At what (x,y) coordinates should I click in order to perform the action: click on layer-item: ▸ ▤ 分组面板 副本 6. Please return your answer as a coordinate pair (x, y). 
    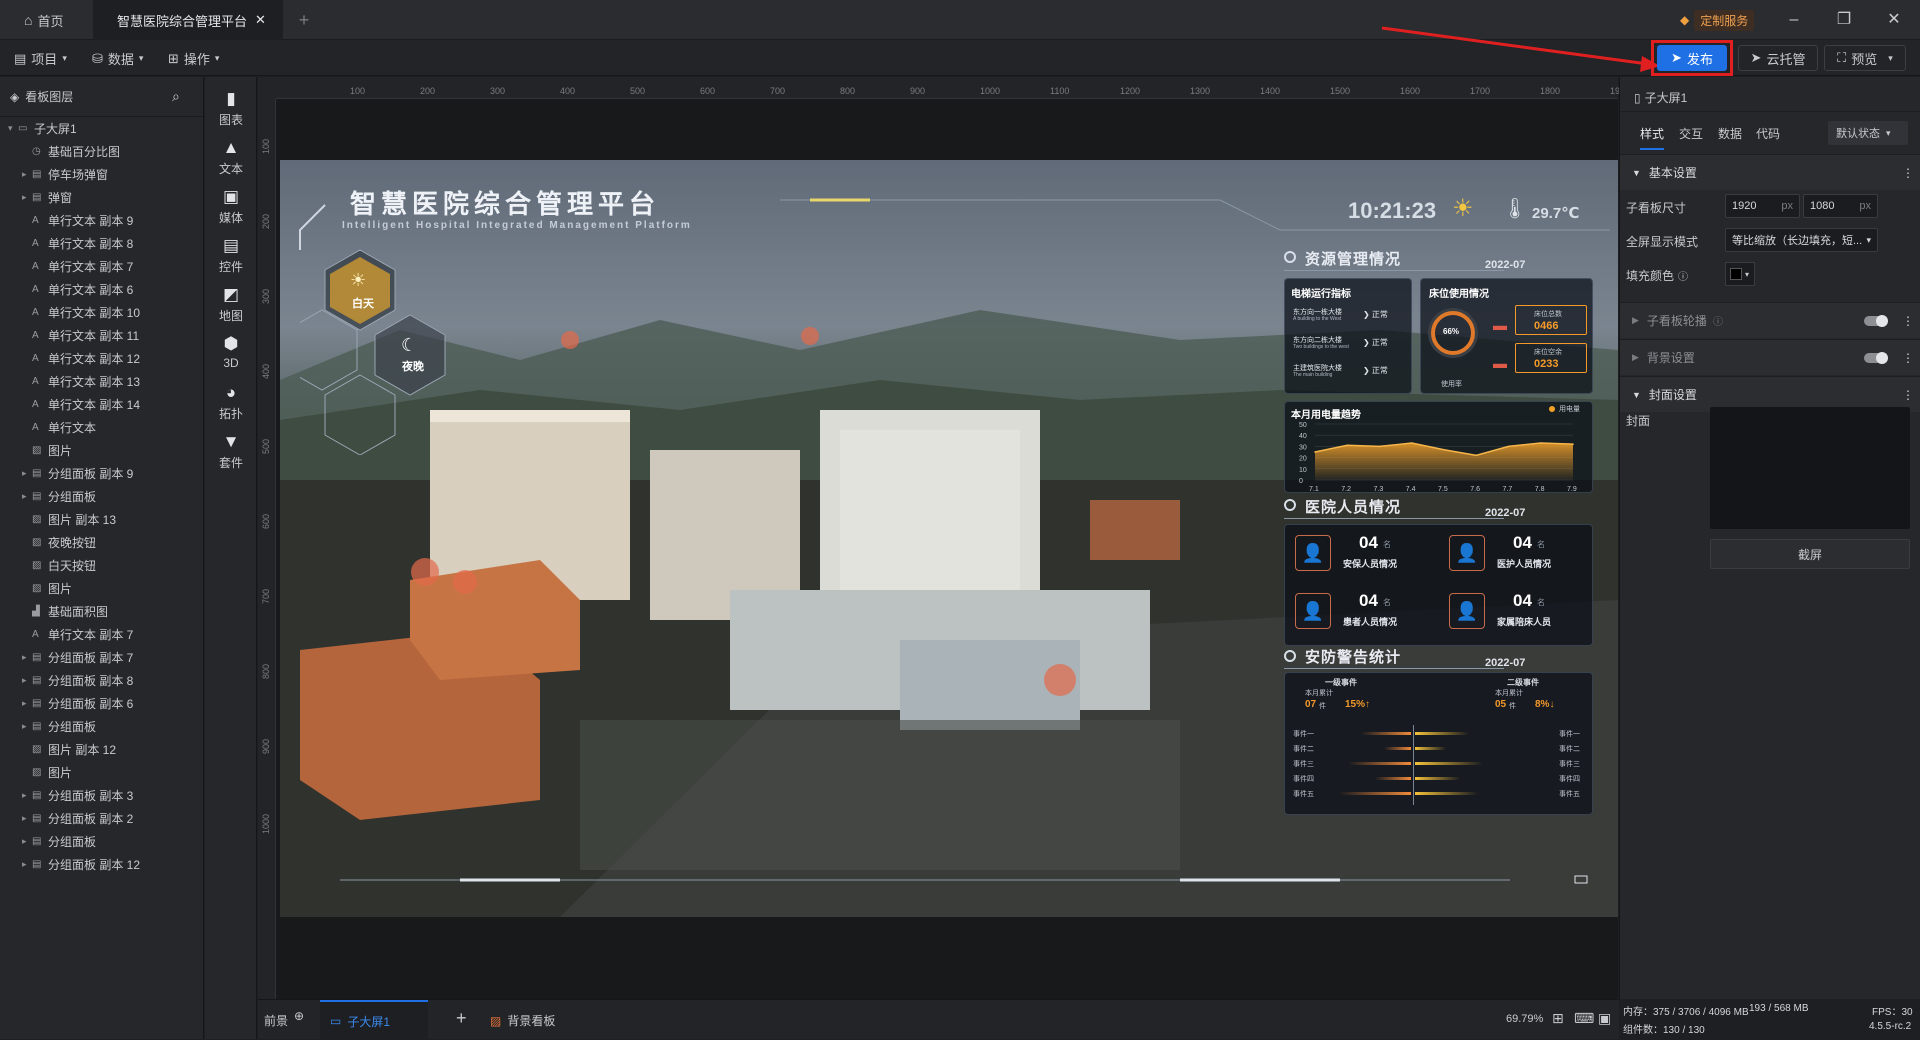
    Looking at the image, I should click on (66, 703).